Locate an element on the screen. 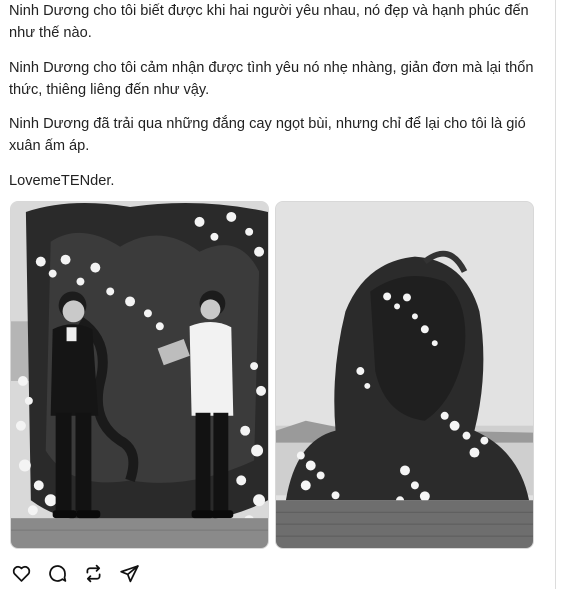 The width and height of the screenshot is (585, 589). like-button is located at coordinates (21, 573).